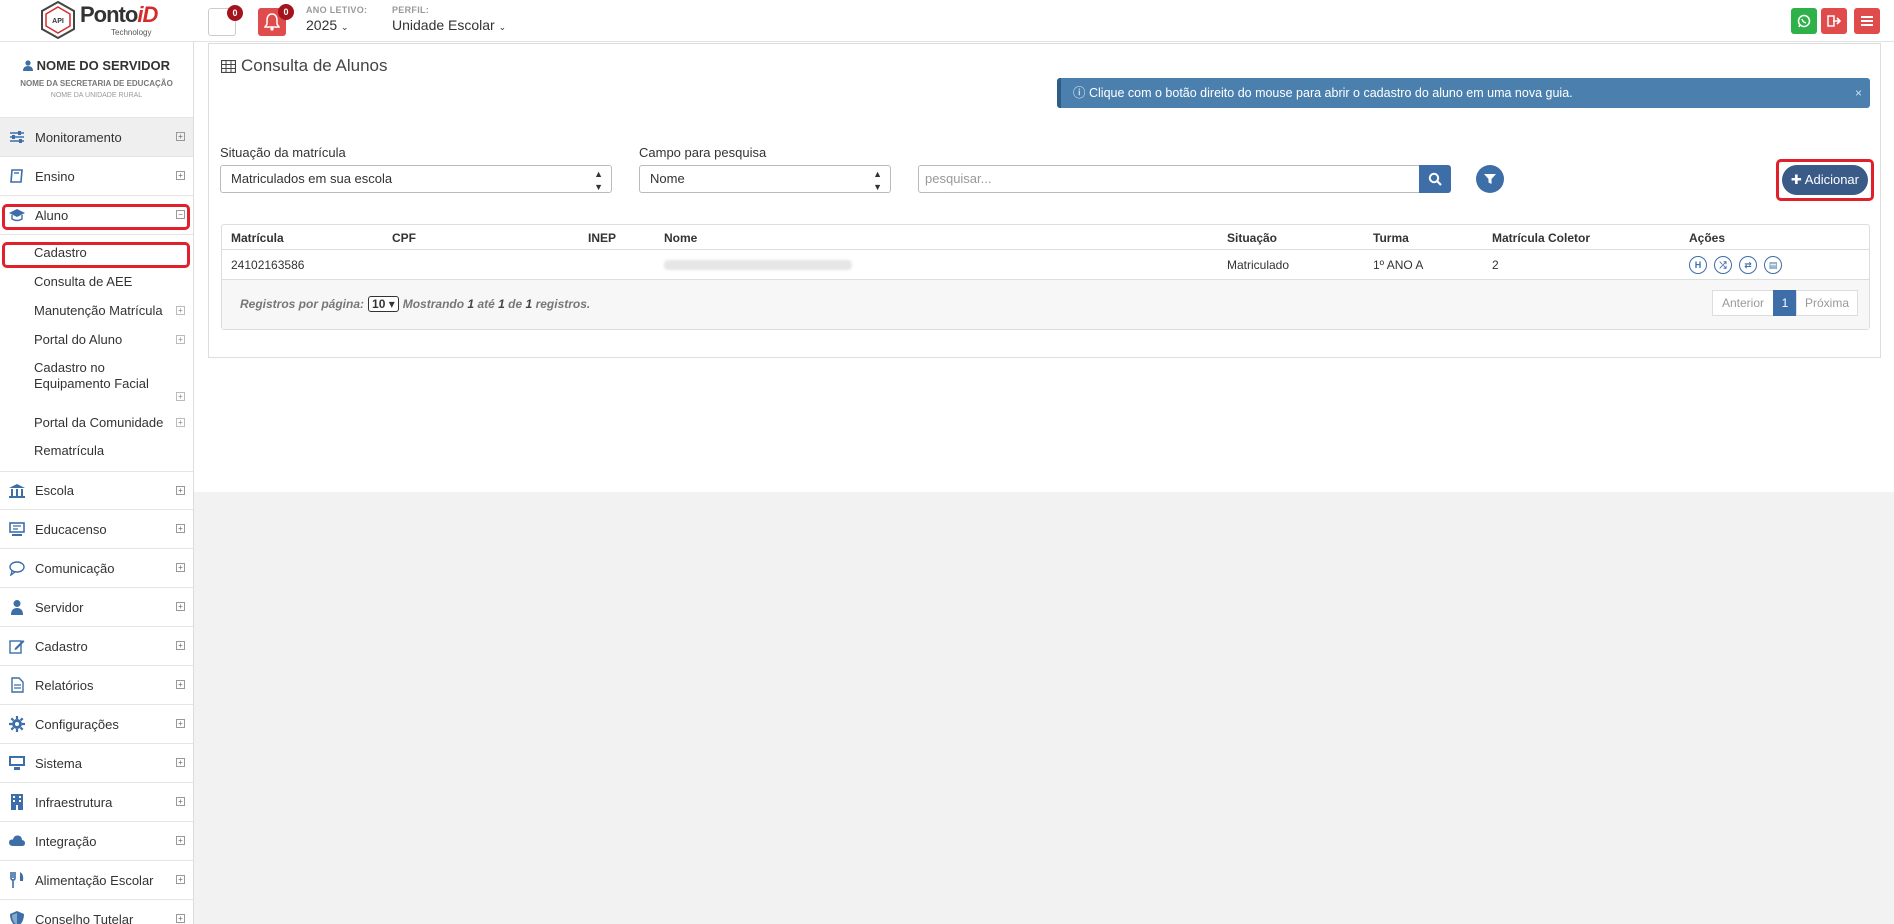  Describe the element at coordinates (1858, 93) in the screenshot. I see `alert-close-button: ×` at that location.